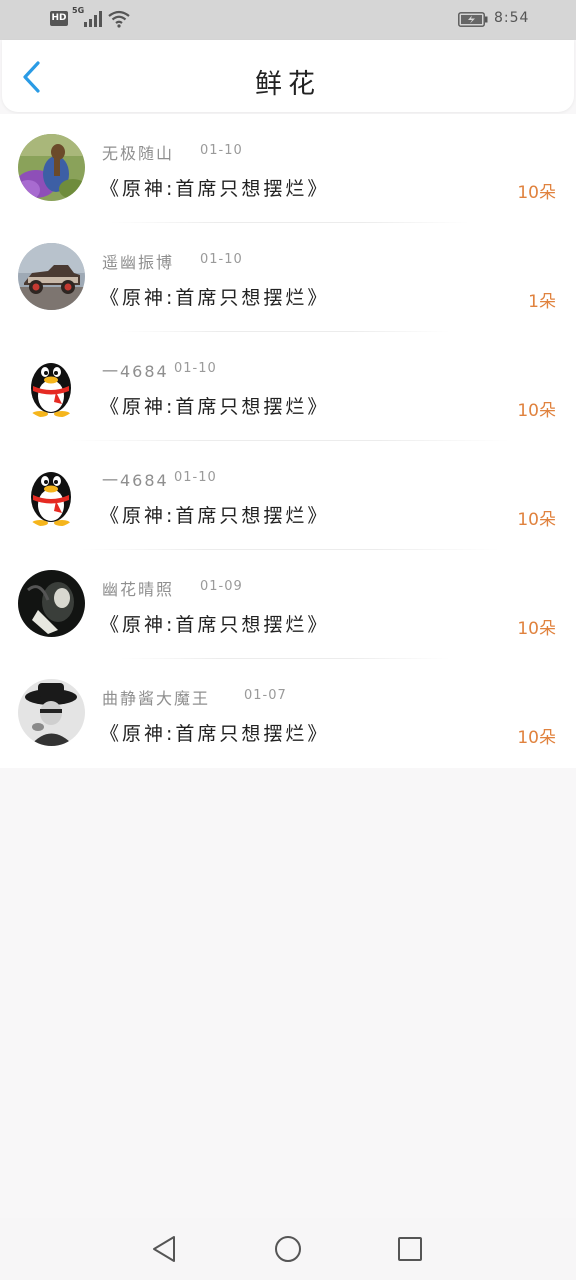 The width and height of the screenshot is (576, 1280). What do you see at coordinates (221, 586) in the screenshot?
I see `gift-date: 01-09` at bounding box center [221, 586].